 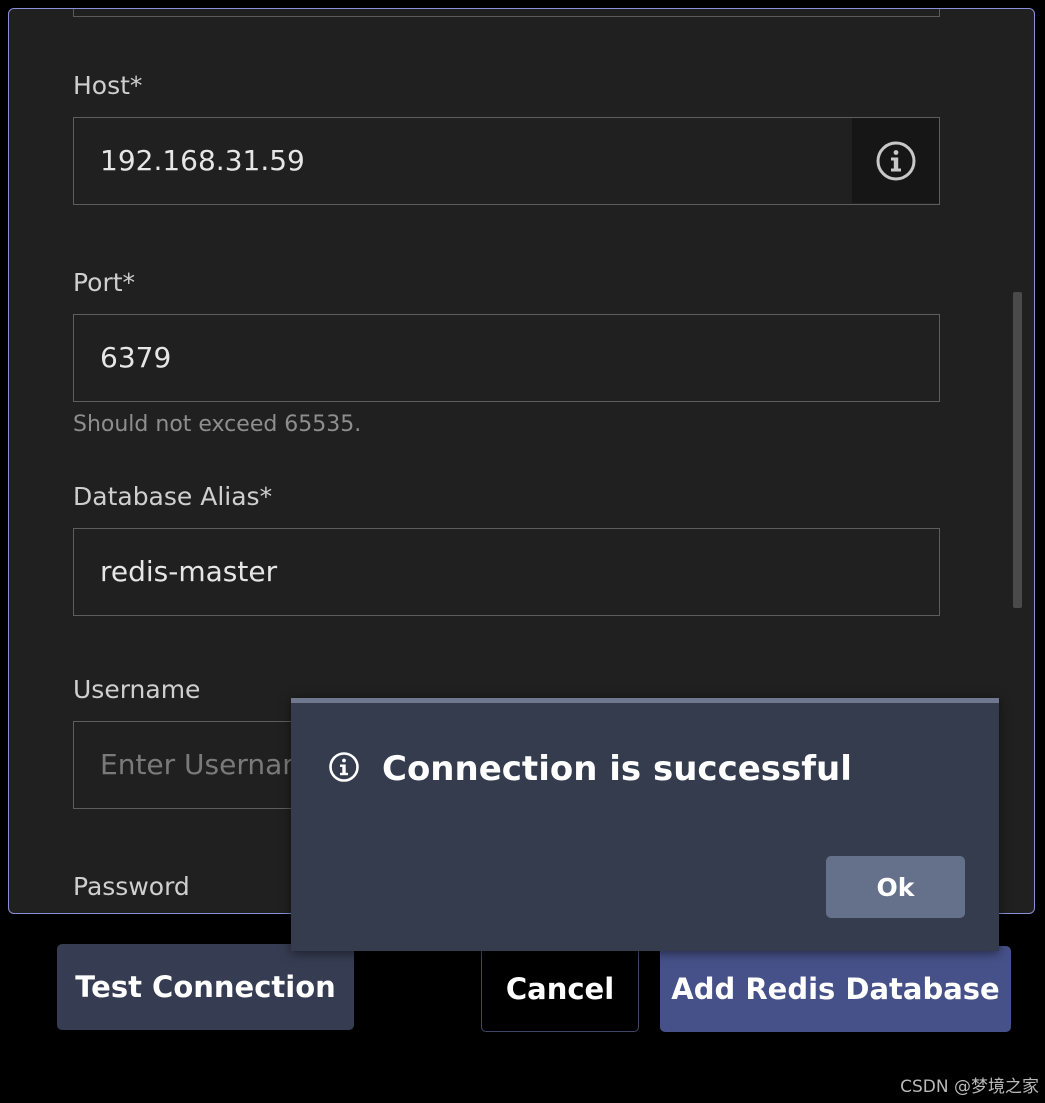 I want to click on username-label: Username, so click(x=137, y=689).